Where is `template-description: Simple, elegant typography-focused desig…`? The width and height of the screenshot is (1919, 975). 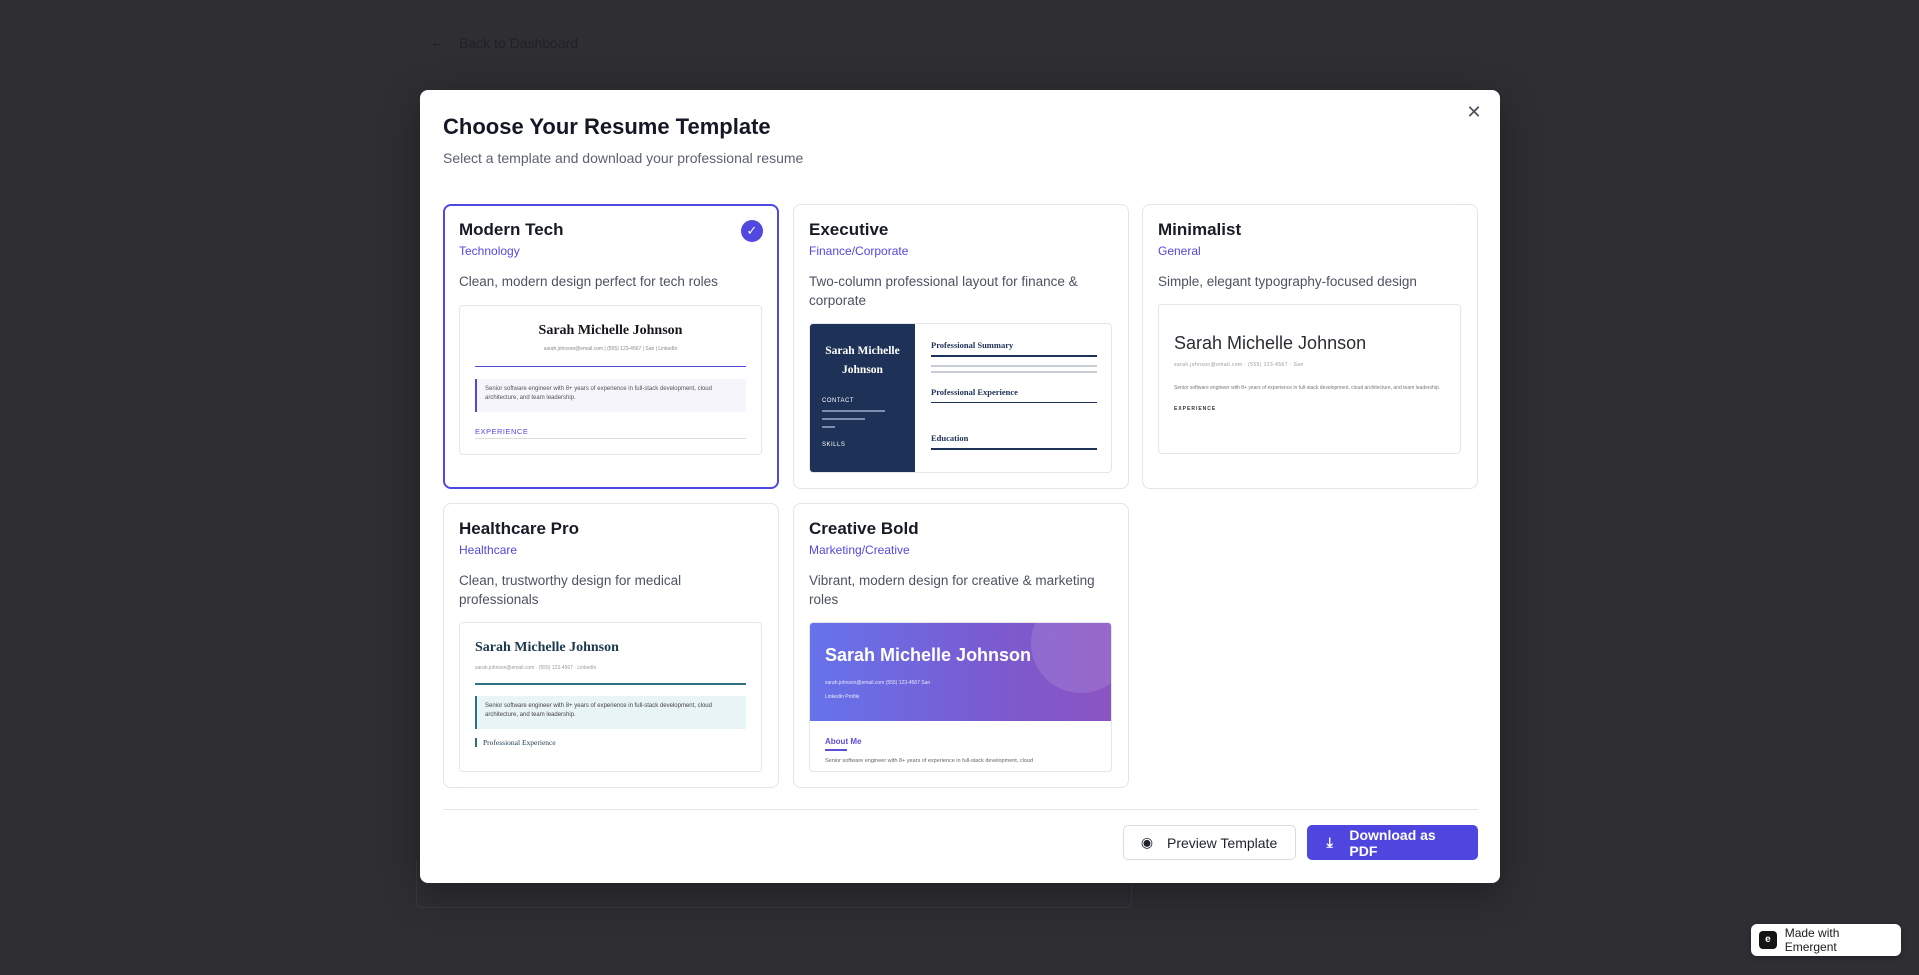
template-description: Simple, elegant typography-focused desig… is located at coordinates (1287, 281).